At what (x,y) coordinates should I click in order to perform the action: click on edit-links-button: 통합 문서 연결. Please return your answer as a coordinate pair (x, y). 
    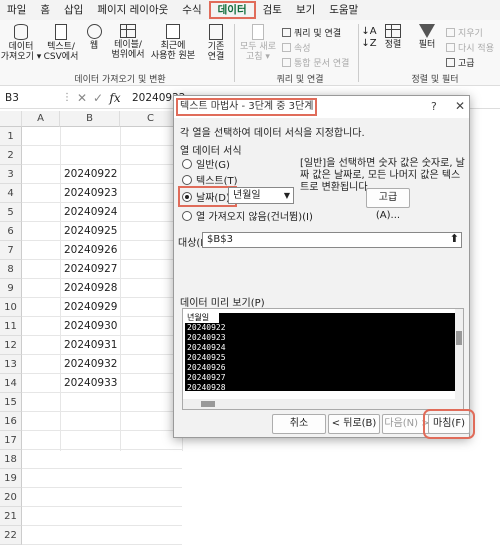
    Looking at the image, I should click on (315, 62).